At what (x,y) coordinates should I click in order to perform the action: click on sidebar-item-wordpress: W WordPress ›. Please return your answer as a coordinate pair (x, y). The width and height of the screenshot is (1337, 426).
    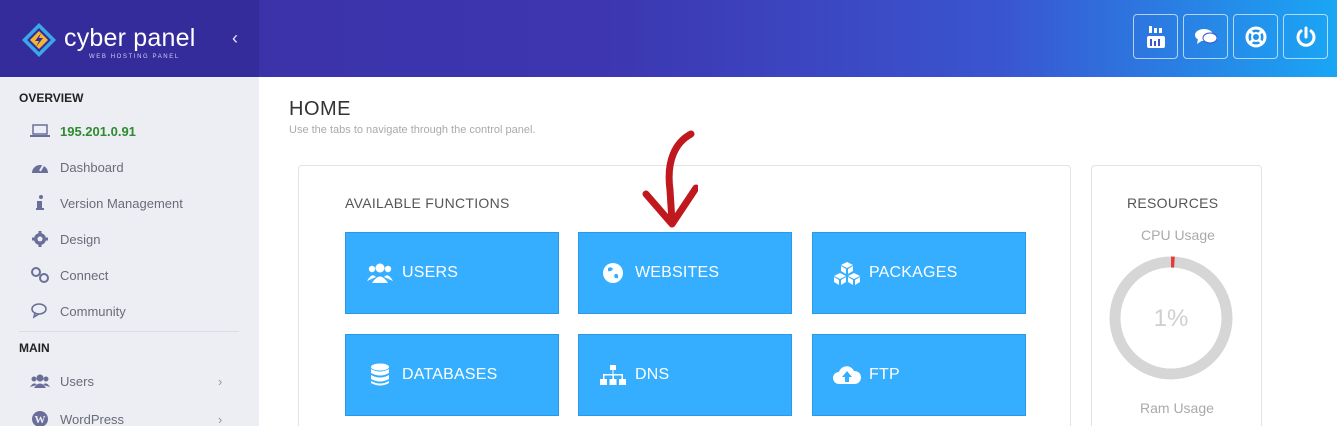
    Looking at the image, I should click on (129, 415).